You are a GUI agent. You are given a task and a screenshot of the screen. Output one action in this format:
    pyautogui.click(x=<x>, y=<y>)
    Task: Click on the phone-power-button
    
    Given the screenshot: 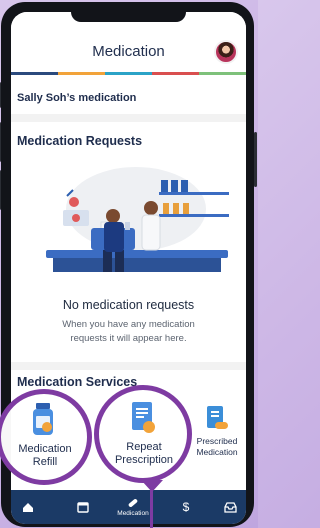 What is the action you would take?
    pyautogui.click(x=255, y=159)
    